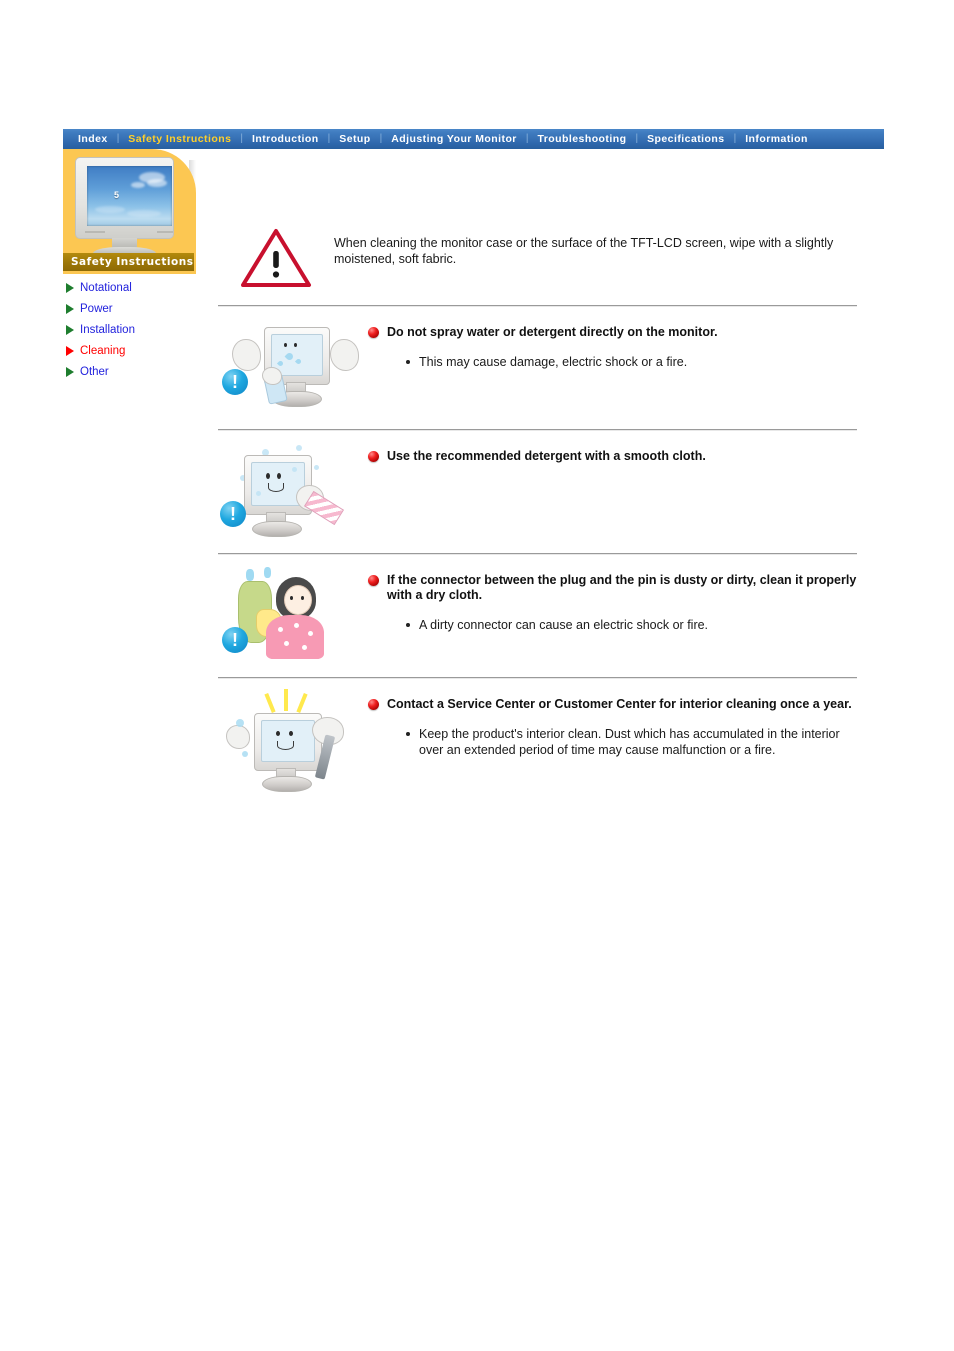 The height and width of the screenshot is (1351, 954). What do you see at coordinates (298, 600) in the screenshot?
I see `girl-face` at bounding box center [298, 600].